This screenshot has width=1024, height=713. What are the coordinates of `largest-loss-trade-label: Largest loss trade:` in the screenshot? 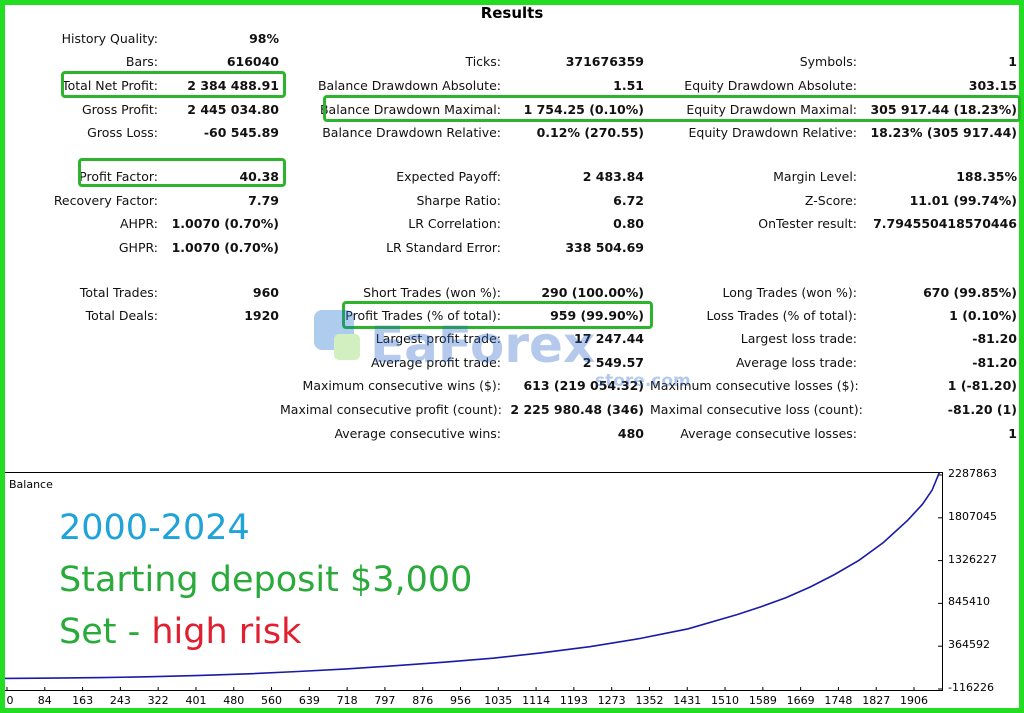 It's located at (798, 338).